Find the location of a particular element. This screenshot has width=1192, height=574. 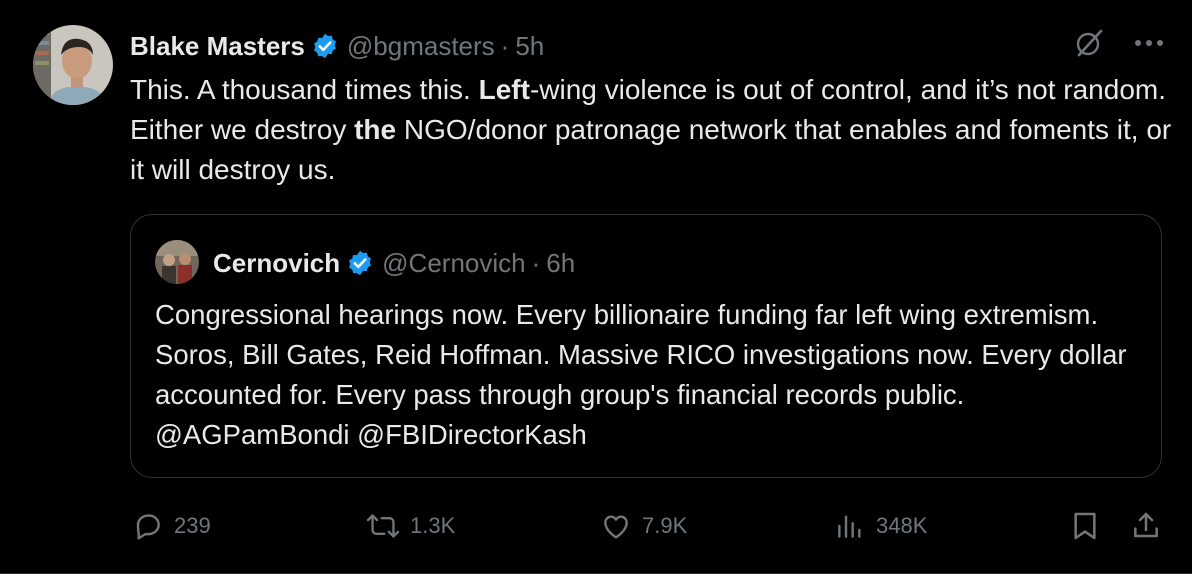

tweet-timestamp: 5h is located at coordinates (529, 46).